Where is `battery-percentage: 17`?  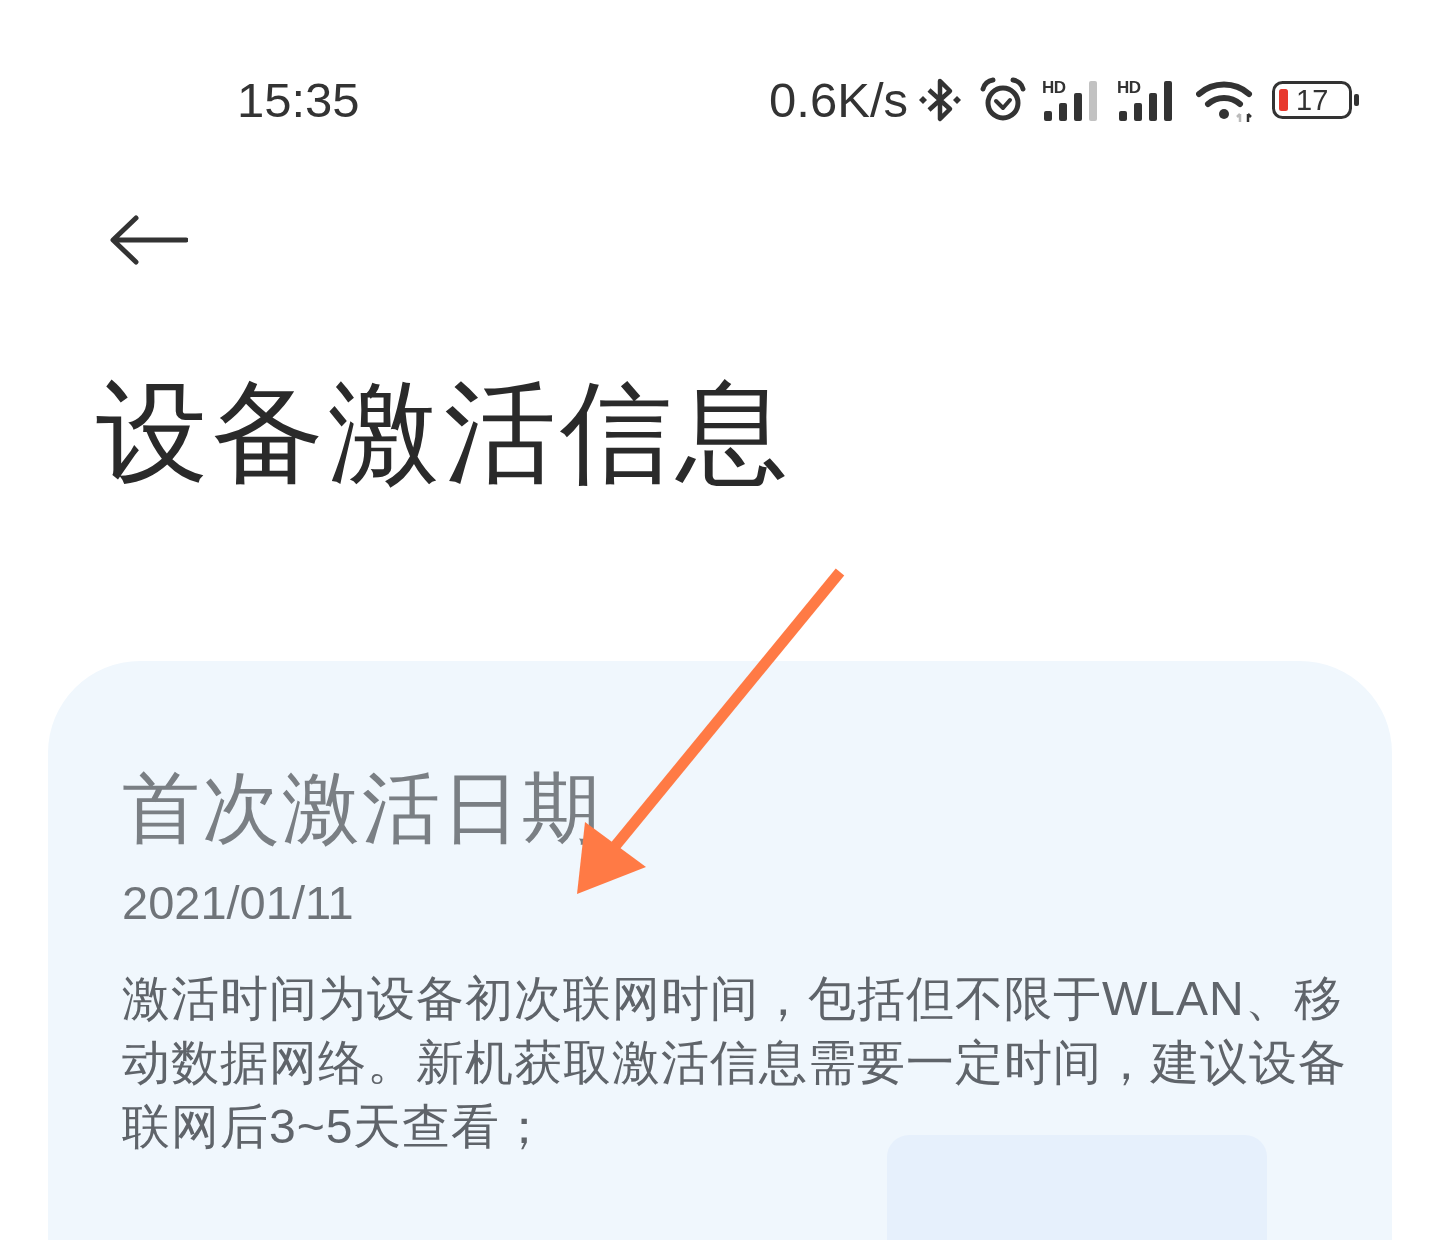
battery-percentage: 17 is located at coordinates (1312, 100).